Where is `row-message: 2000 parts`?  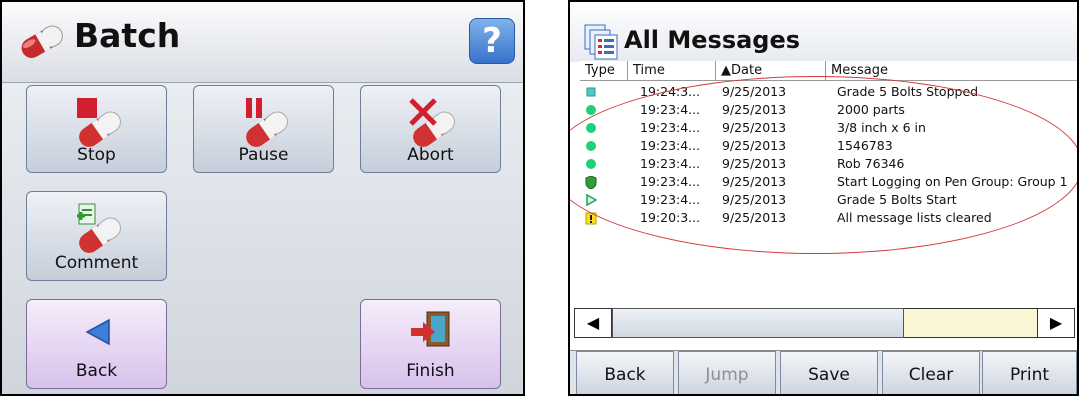
row-message: 2000 parts is located at coordinates (871, 109).